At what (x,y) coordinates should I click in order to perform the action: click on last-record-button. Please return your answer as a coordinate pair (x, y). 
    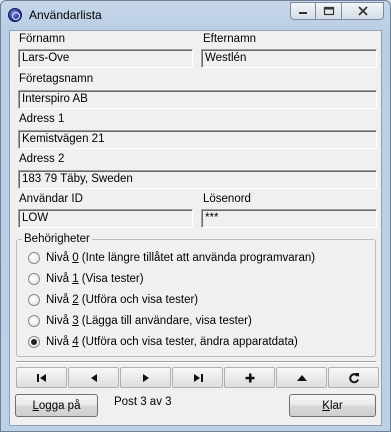
    Looking at the image, I should click on (197, 377).